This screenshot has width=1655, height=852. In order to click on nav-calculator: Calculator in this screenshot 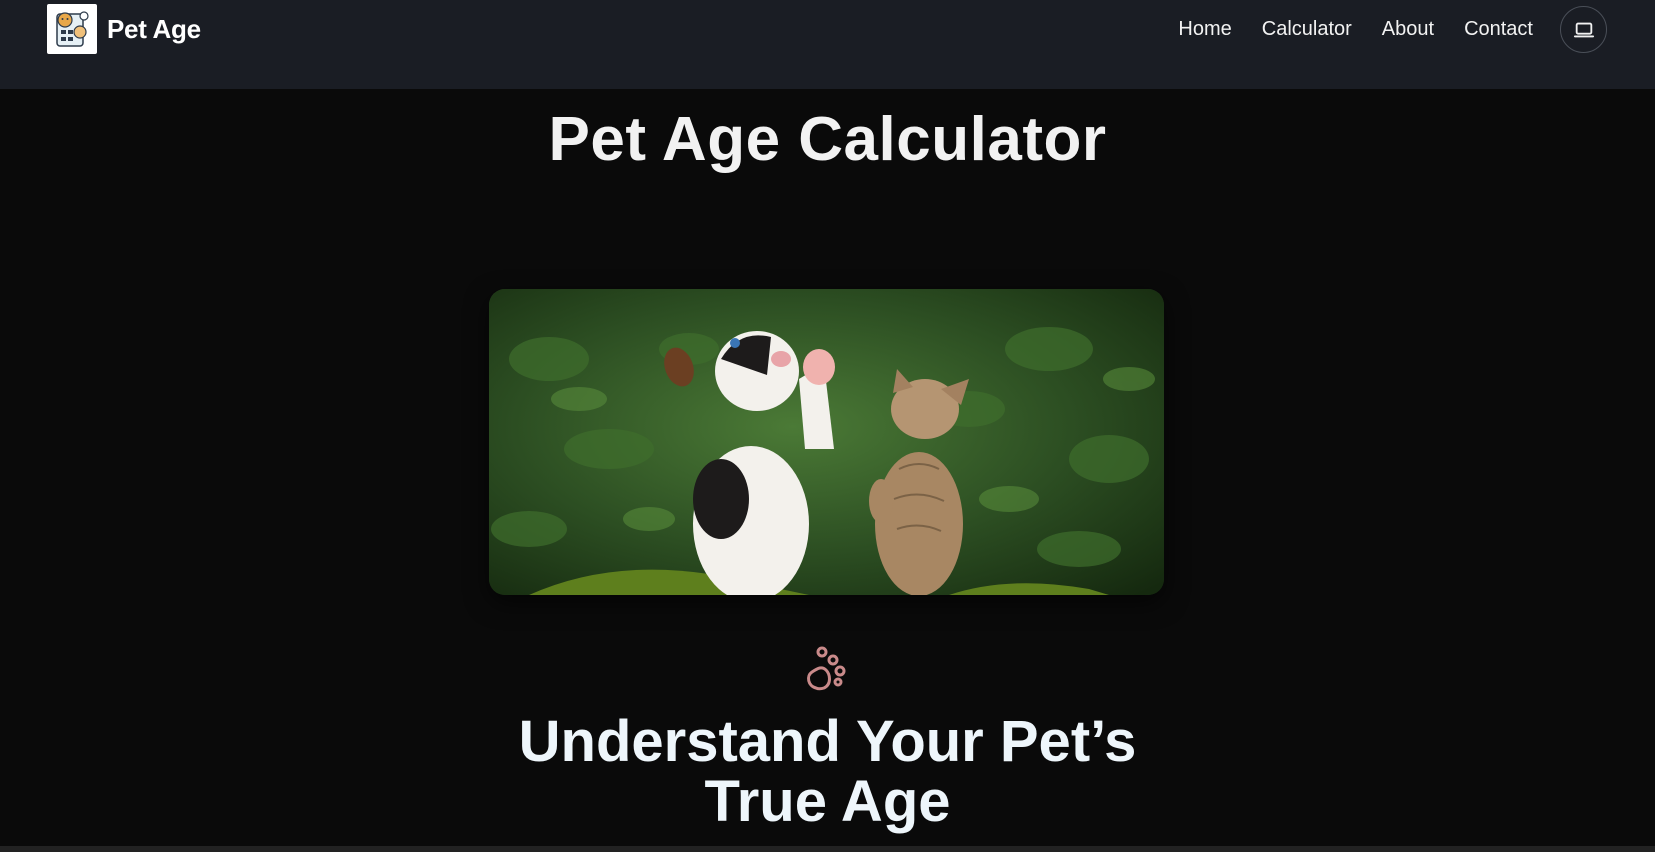, I will do `click(1307, 29)`.